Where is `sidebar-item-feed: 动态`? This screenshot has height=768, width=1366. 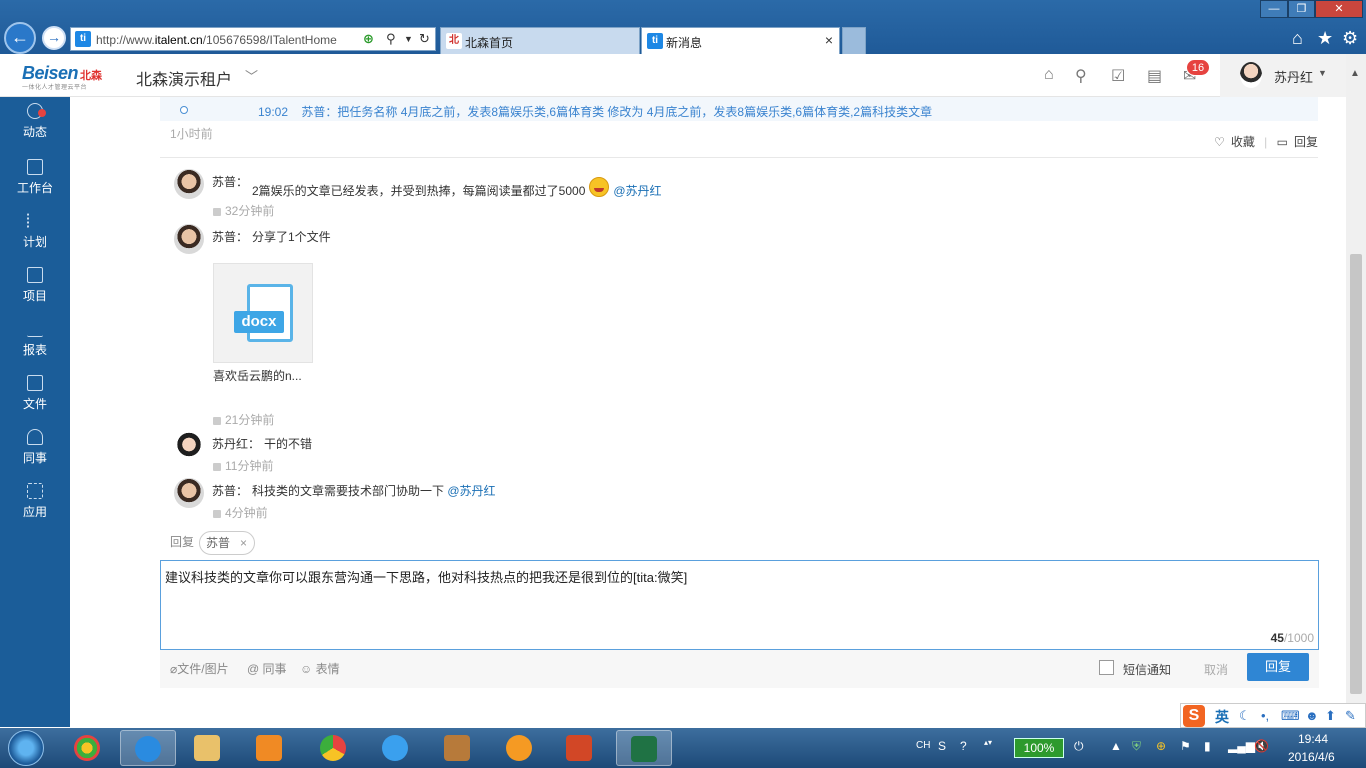
sidebar-item-feed: 动态 is located at coordinates (35, 130).